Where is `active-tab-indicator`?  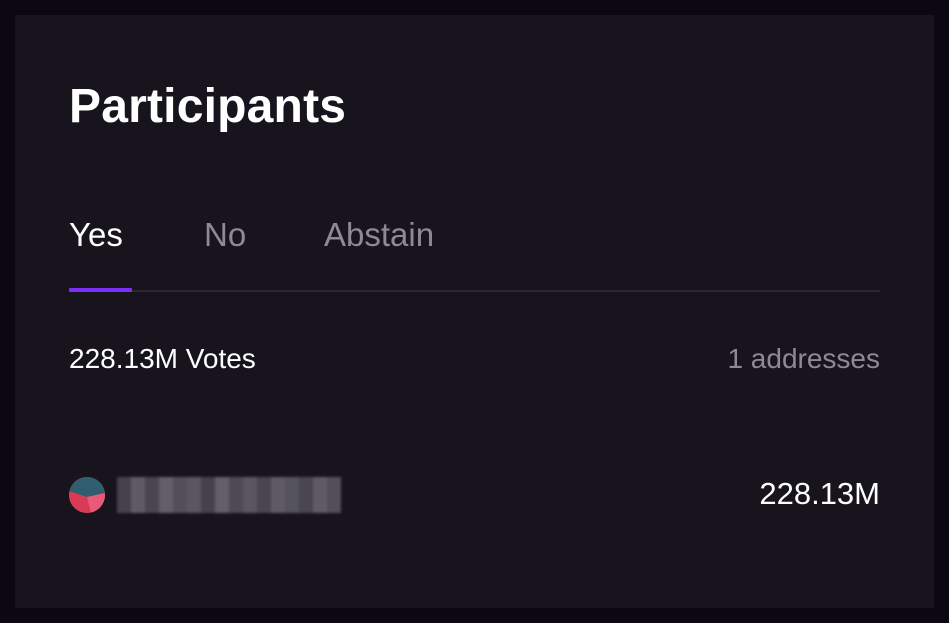 active-tab-indicator is located at coordinates (100, 290).